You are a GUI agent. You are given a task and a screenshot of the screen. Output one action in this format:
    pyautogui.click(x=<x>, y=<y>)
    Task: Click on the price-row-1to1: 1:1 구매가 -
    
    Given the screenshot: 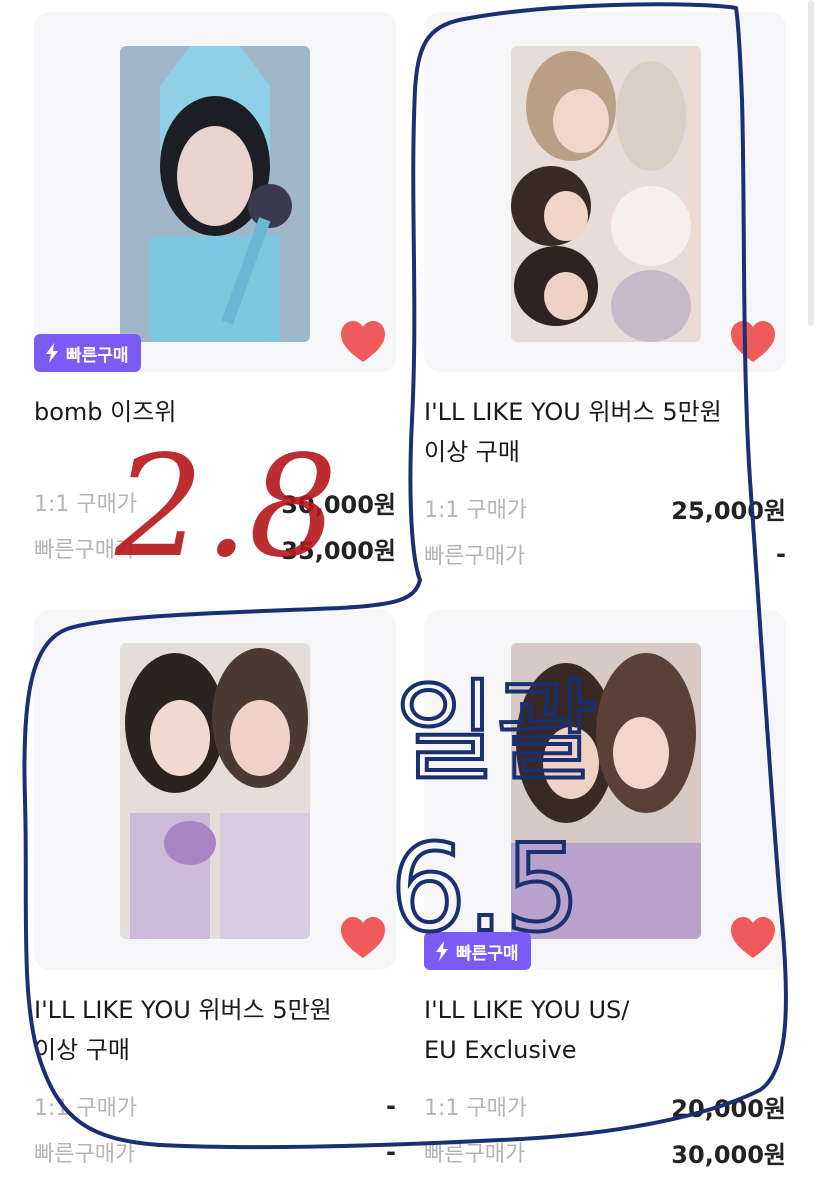 What is the action you would take?
    pyautogui.click(x=215, y=1106)
    